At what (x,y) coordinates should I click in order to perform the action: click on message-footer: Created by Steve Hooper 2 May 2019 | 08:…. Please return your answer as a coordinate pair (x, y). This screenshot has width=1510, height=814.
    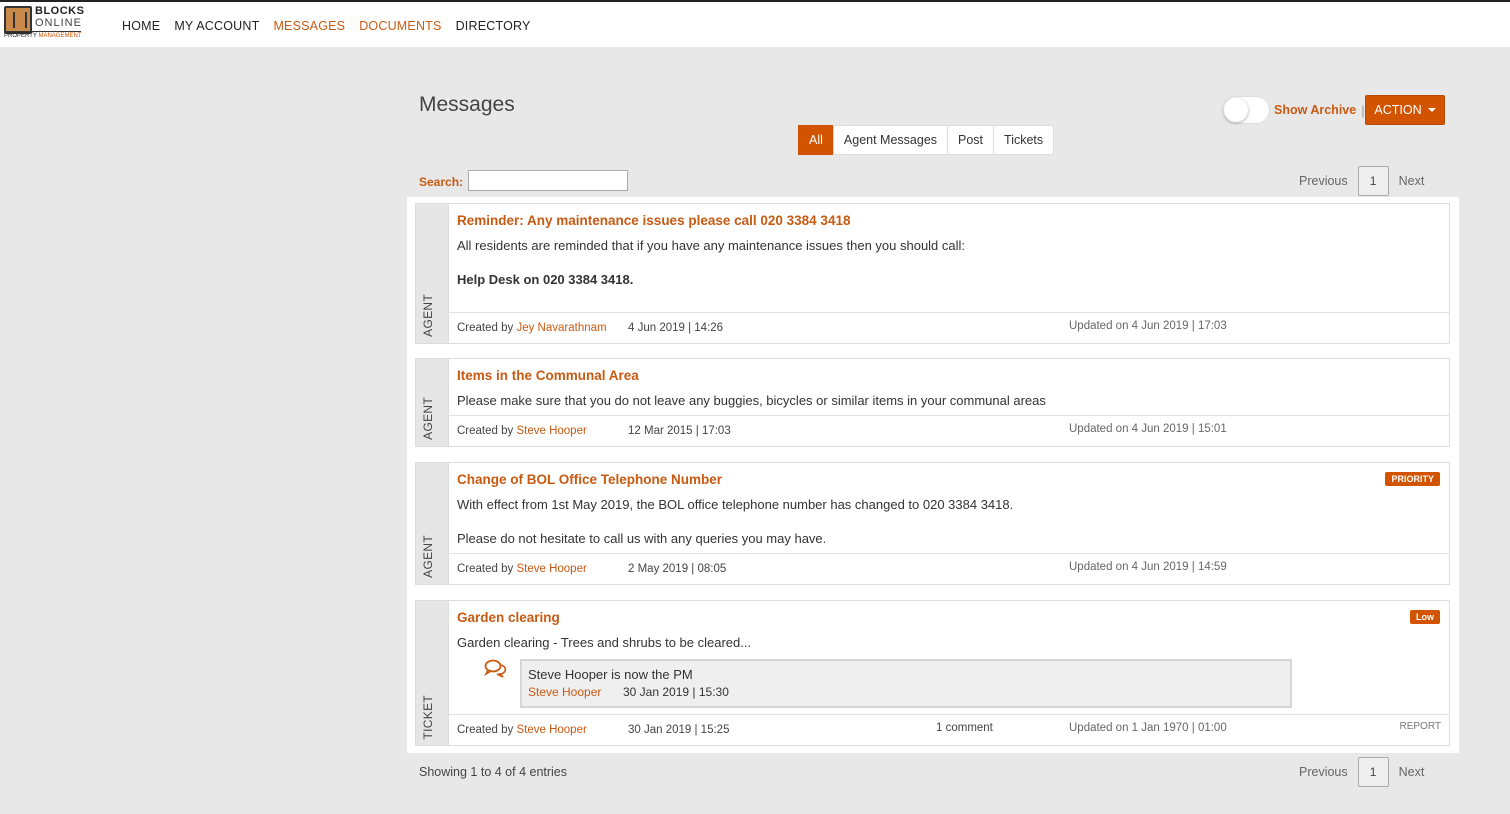
    Looking at the image, I should click on (949, 568).